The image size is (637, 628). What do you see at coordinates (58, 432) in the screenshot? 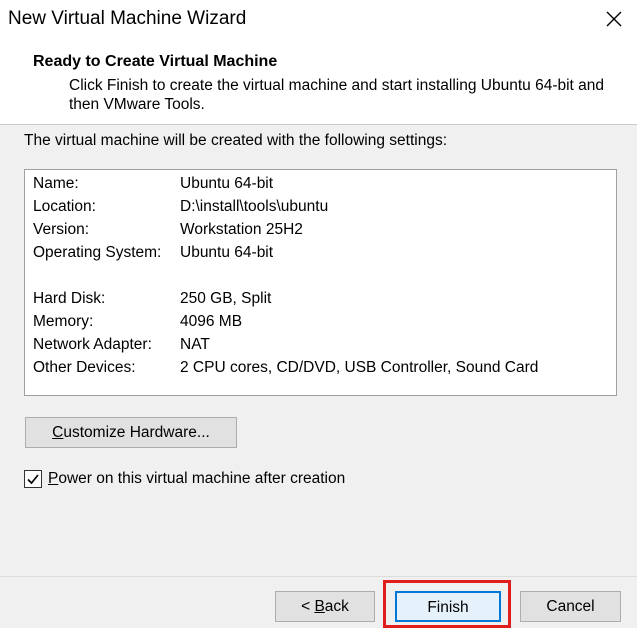
I see `customize-mnemonic: C` at bounding box center [58, 432].